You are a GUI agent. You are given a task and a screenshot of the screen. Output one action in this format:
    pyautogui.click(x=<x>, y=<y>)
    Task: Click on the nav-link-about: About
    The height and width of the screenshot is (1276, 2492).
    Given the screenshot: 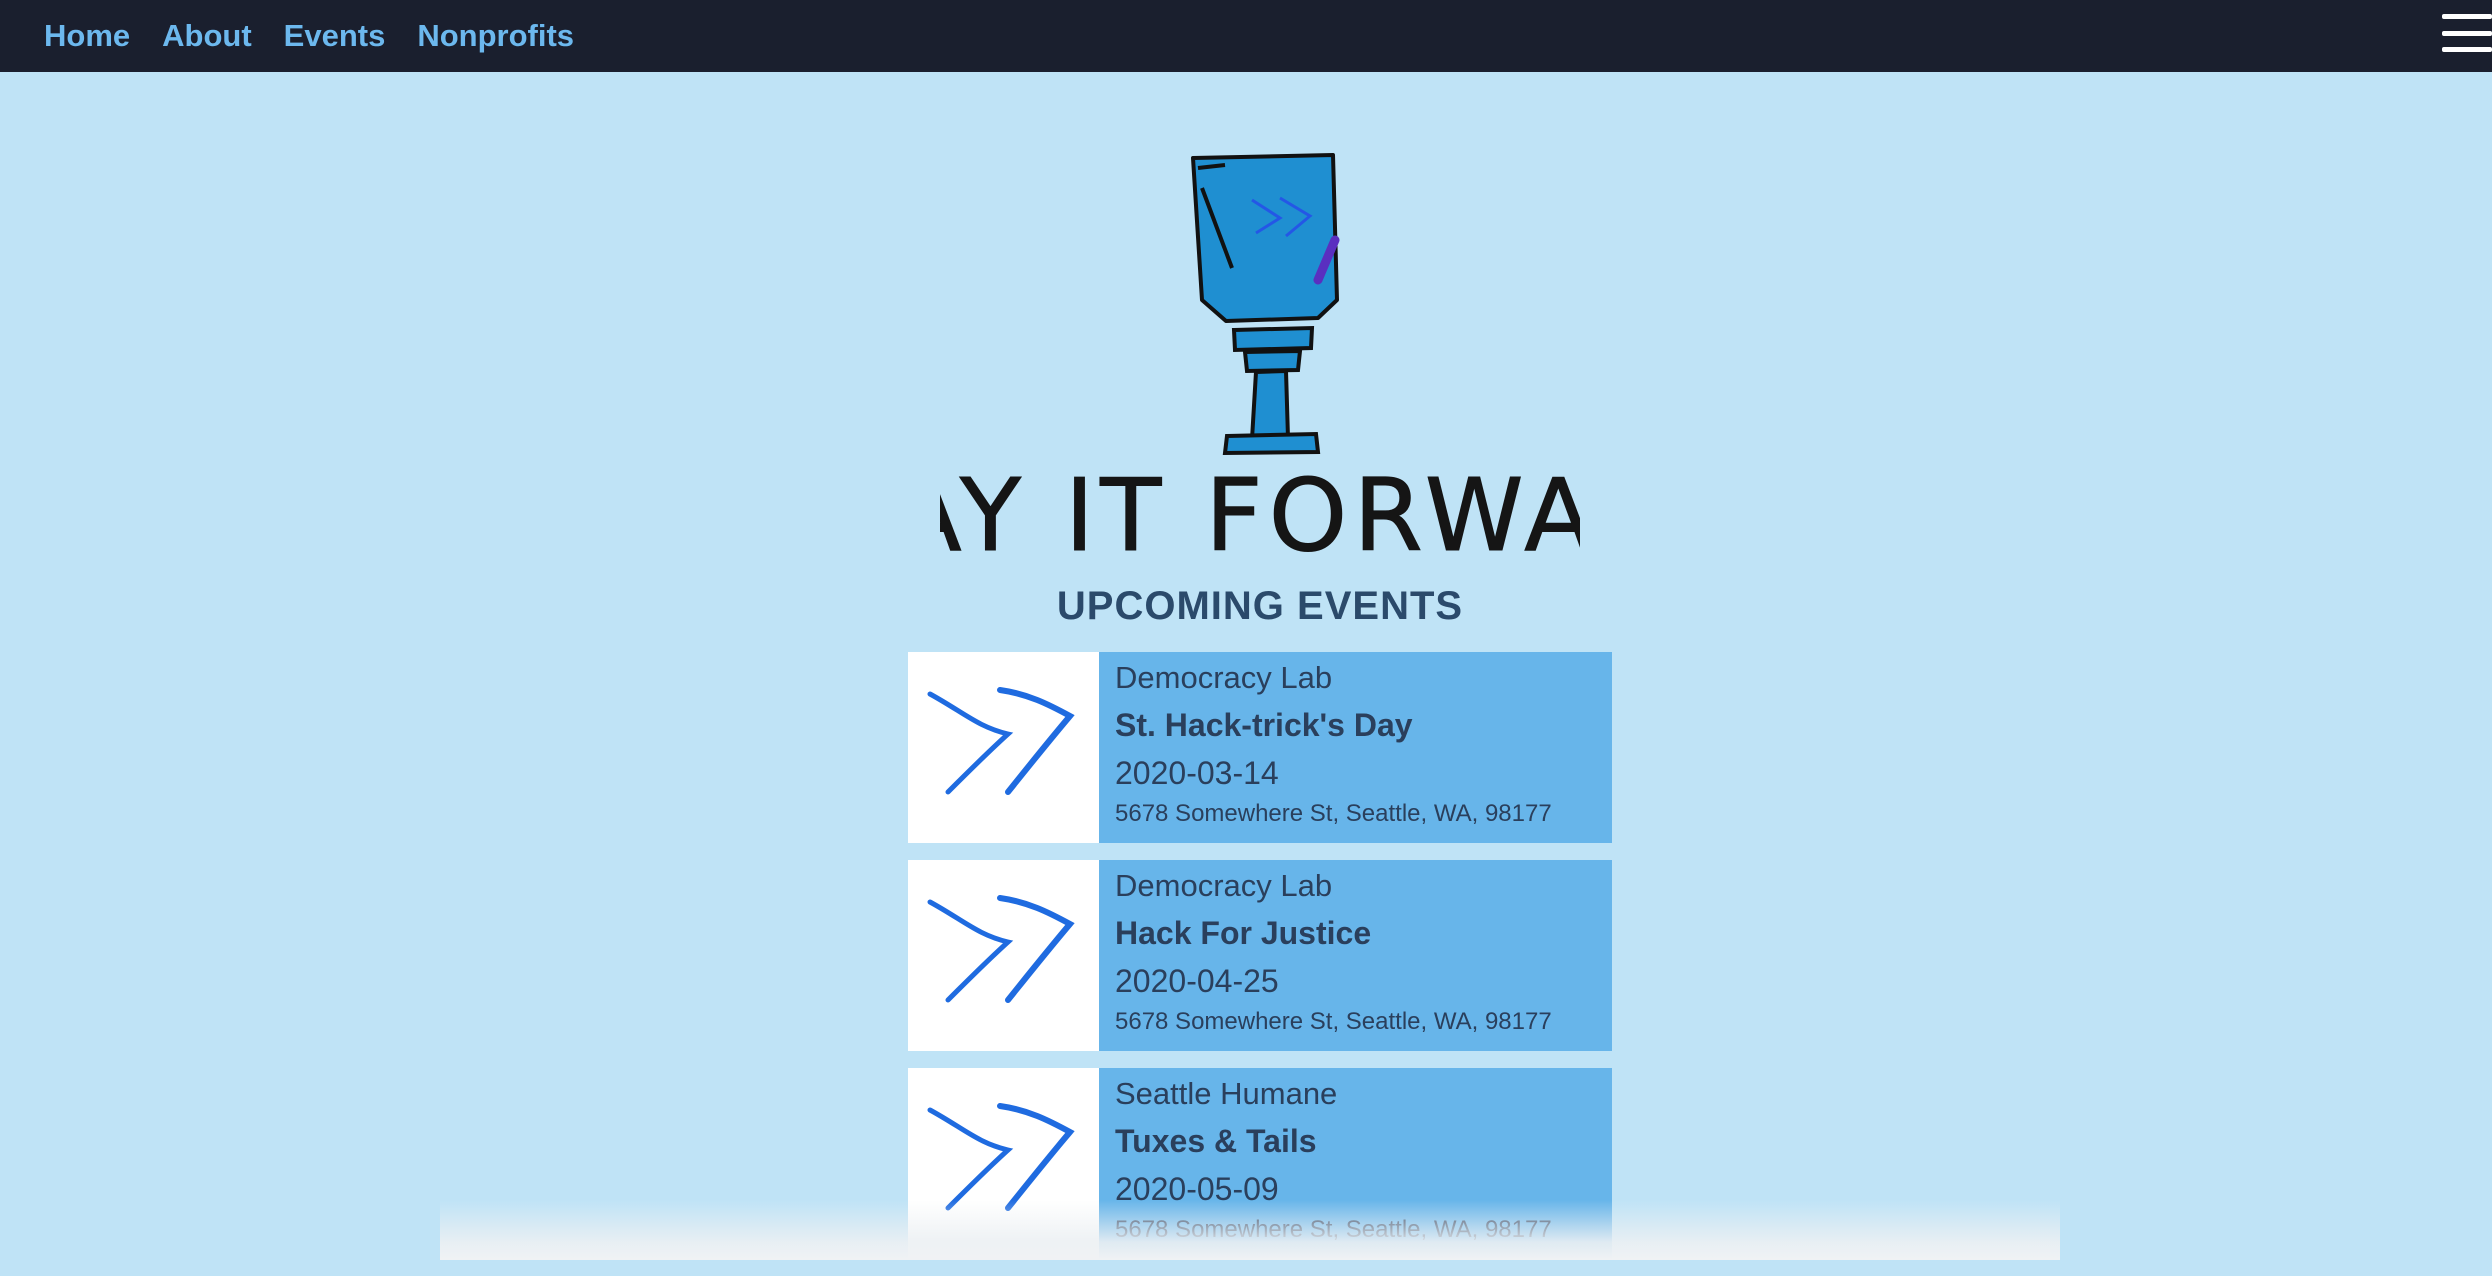 What is the action you would take?
    pyautogui.click(x=207, y=36)
    